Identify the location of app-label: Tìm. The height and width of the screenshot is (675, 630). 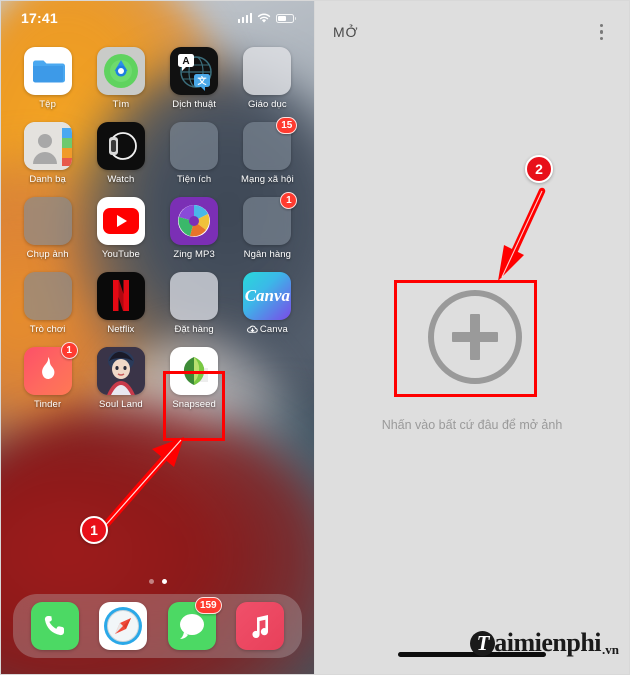
(121, 104).